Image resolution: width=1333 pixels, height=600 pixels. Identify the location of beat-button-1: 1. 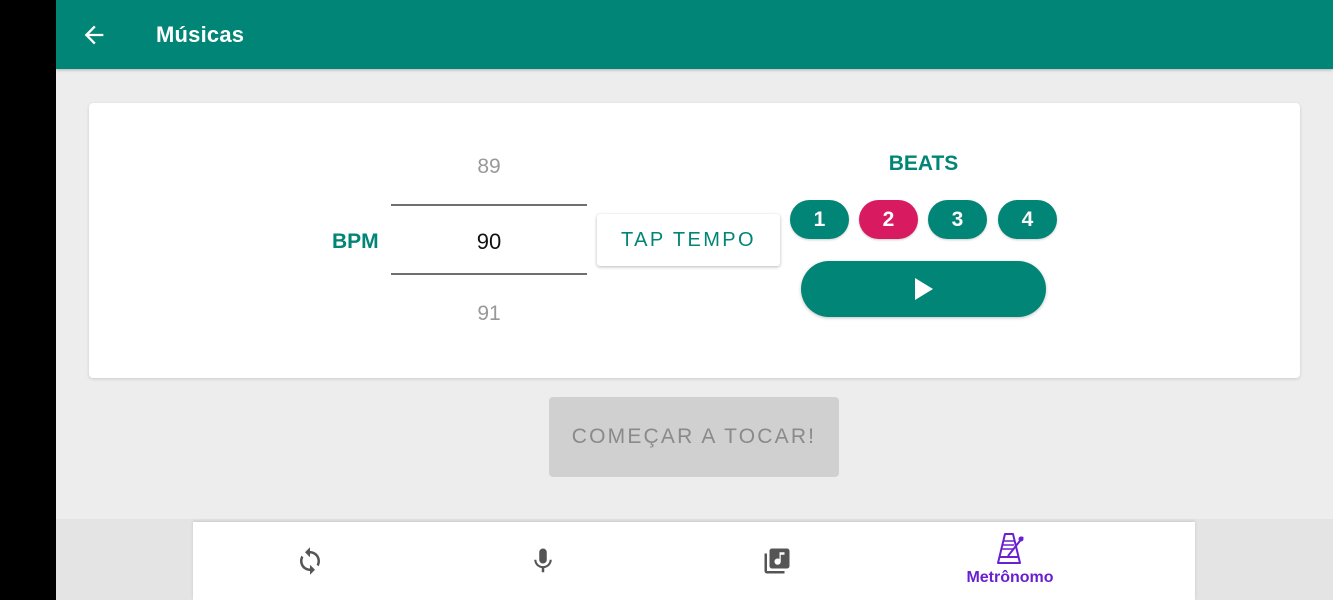
(819, 219).